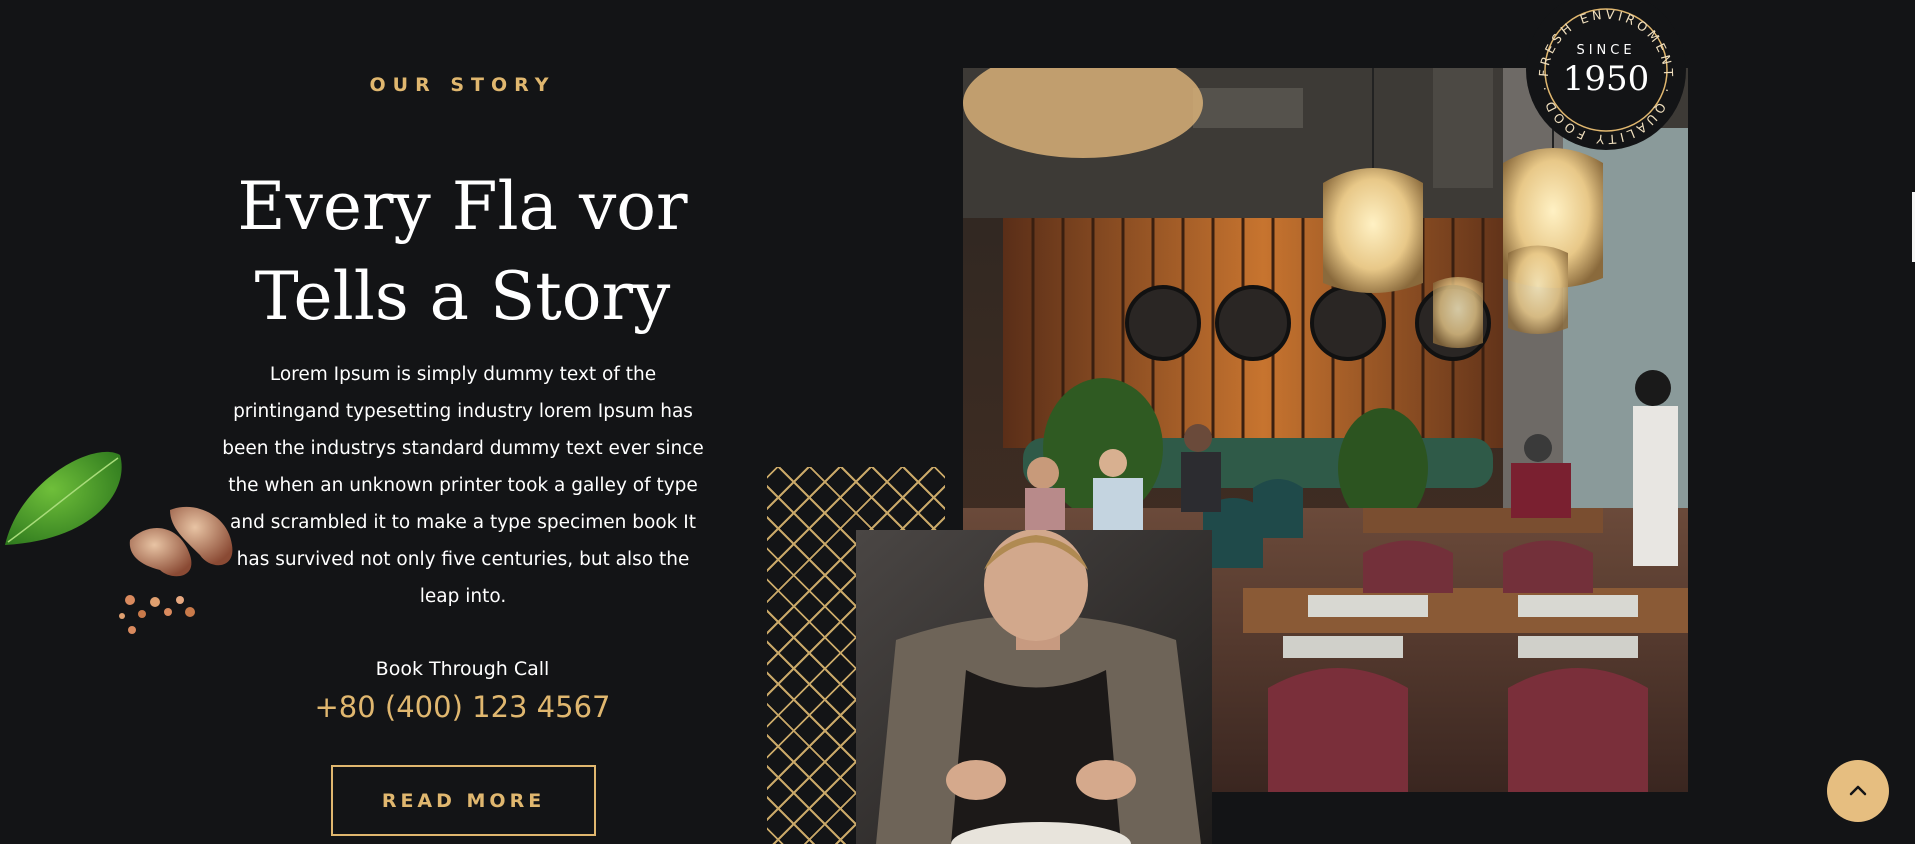 Image resolution: width=1915 pixels, height=844 pixels. Describe the element at coordinates (462, 206) in the screenshot. I see `headline-line-1: Every Fla vor` at that location.